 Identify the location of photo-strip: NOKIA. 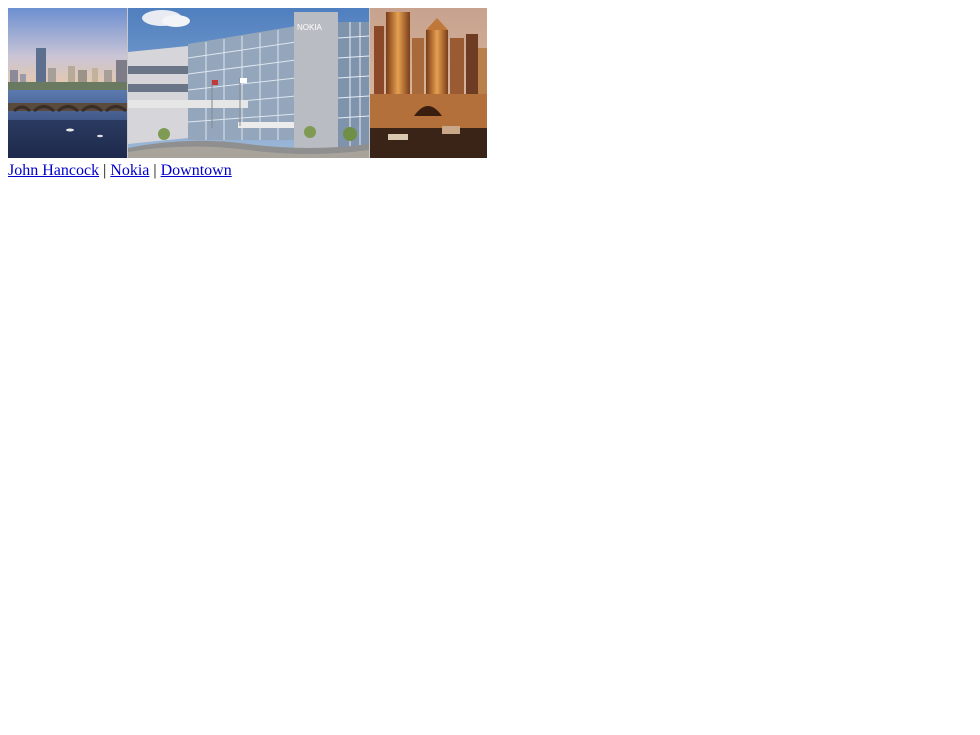
(247, 83).